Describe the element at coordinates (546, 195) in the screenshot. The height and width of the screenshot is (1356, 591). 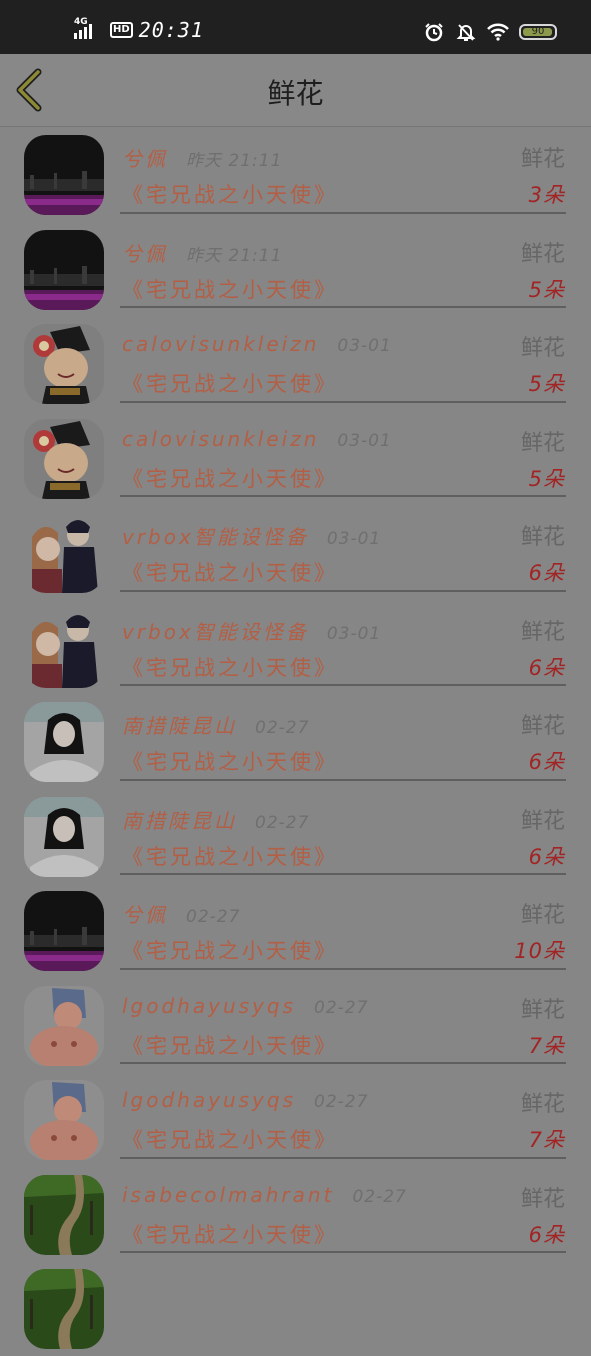
I see `flower-count: 3朵` at that location.